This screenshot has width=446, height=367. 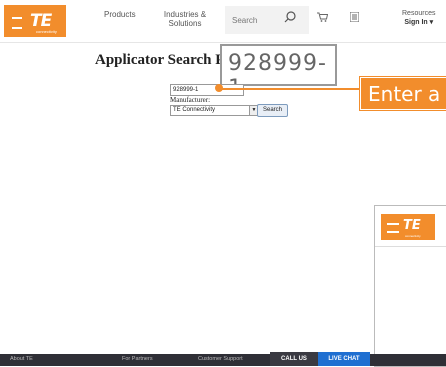 I want to click on site-search-input: Search, so click(x=267, y=20).